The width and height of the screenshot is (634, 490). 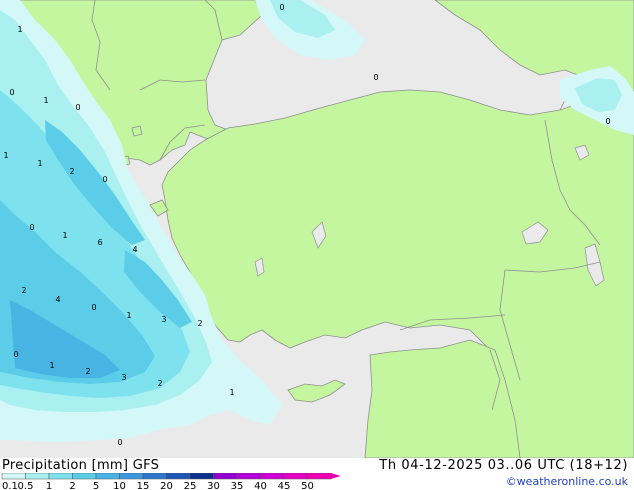 What do you see at coordinates (190, 485) in the screenshot?
I see `legend-level-label: 25` at bounding box center [190, 485].